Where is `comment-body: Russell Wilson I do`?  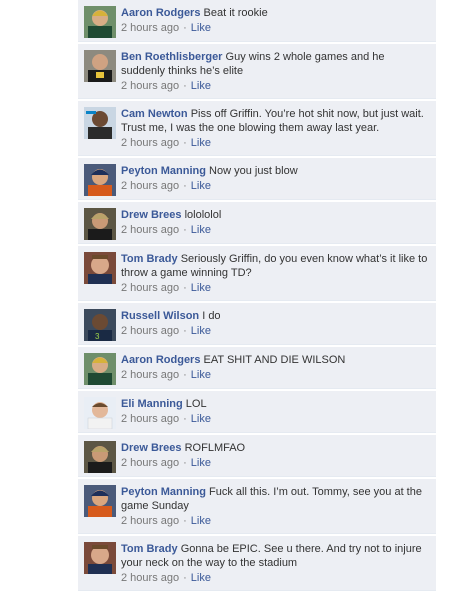 comment-body: Russell Wilson I do is located at coordinates (275, 316).